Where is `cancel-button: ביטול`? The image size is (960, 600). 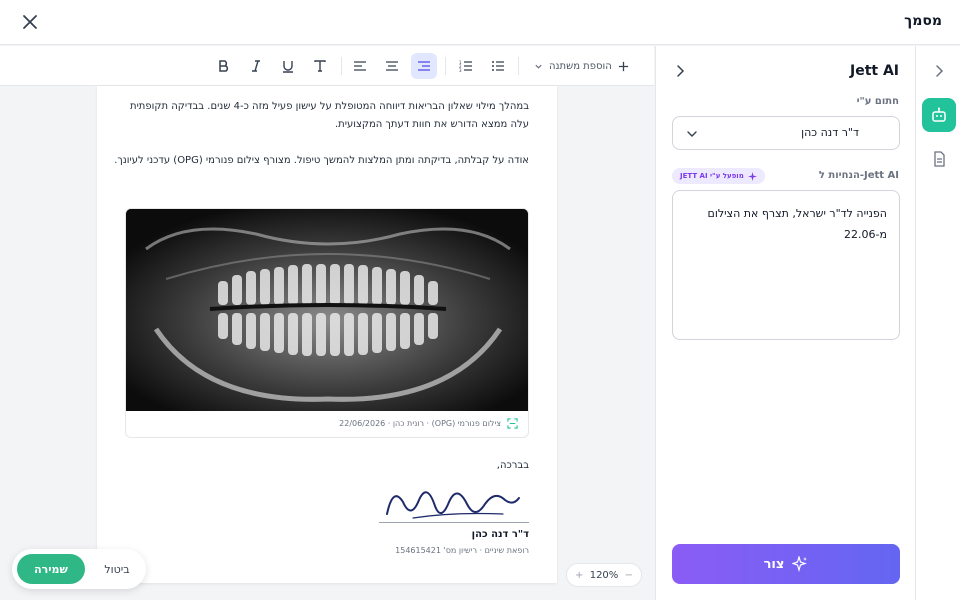 cancel-button: ביטול is located at coordinates (117, 569).